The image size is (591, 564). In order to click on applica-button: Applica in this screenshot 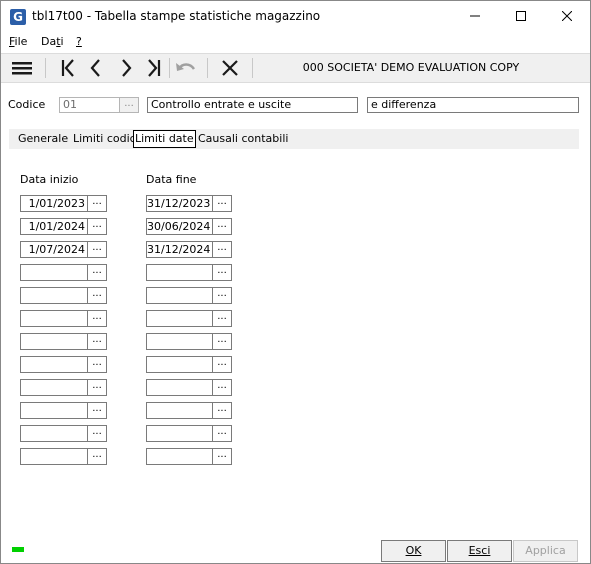, I will do `click(545, 551)`.